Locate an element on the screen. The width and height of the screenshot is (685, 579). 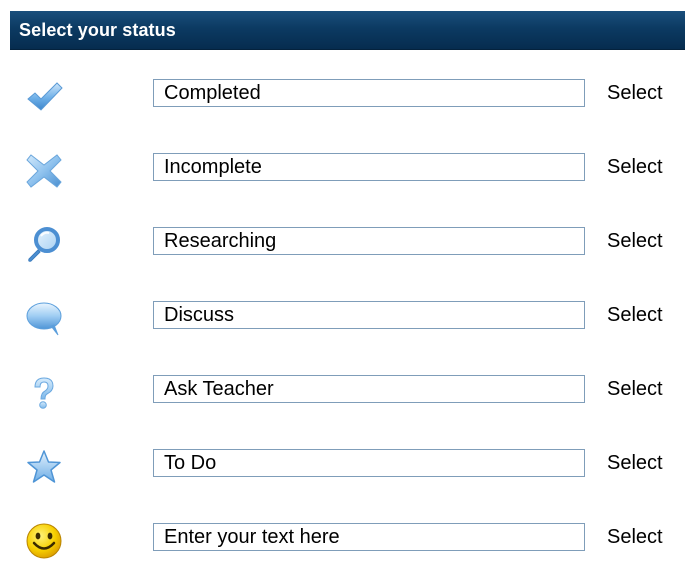
select-button-custom: Select is located at coordinates (635, 537).